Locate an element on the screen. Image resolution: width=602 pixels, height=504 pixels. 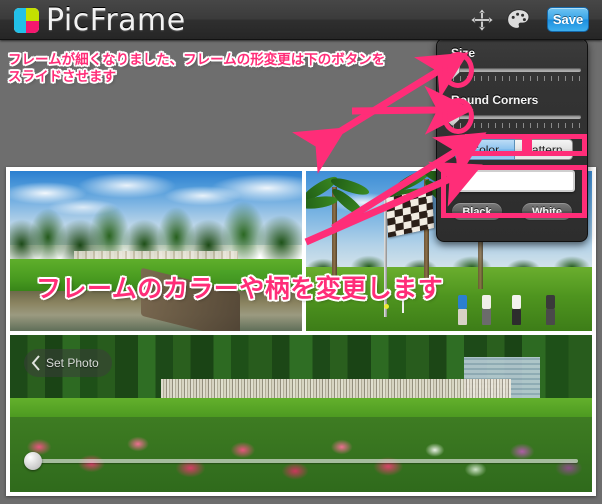
save-button: Save is located at coordinates (568, 19).